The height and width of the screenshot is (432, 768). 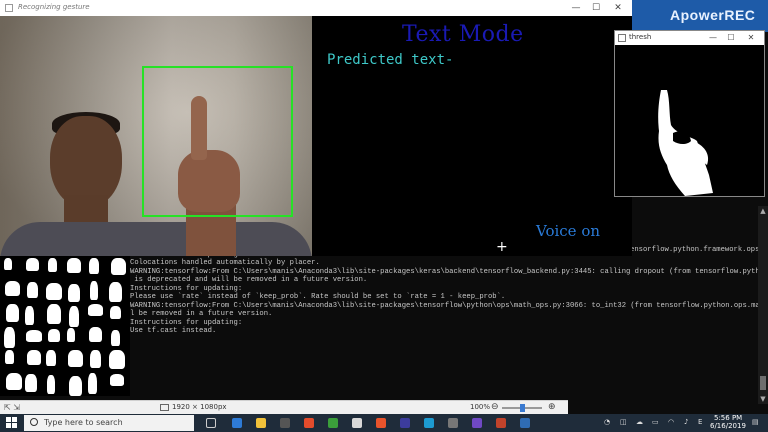 I want to click on clock-date: 6/16/2019, so click(x=728, y=426).